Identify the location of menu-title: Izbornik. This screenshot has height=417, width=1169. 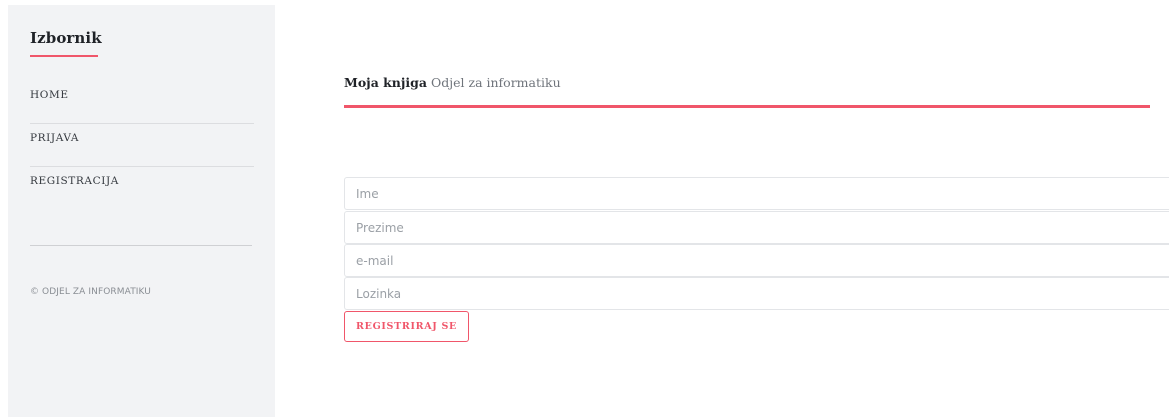
(66, 38).